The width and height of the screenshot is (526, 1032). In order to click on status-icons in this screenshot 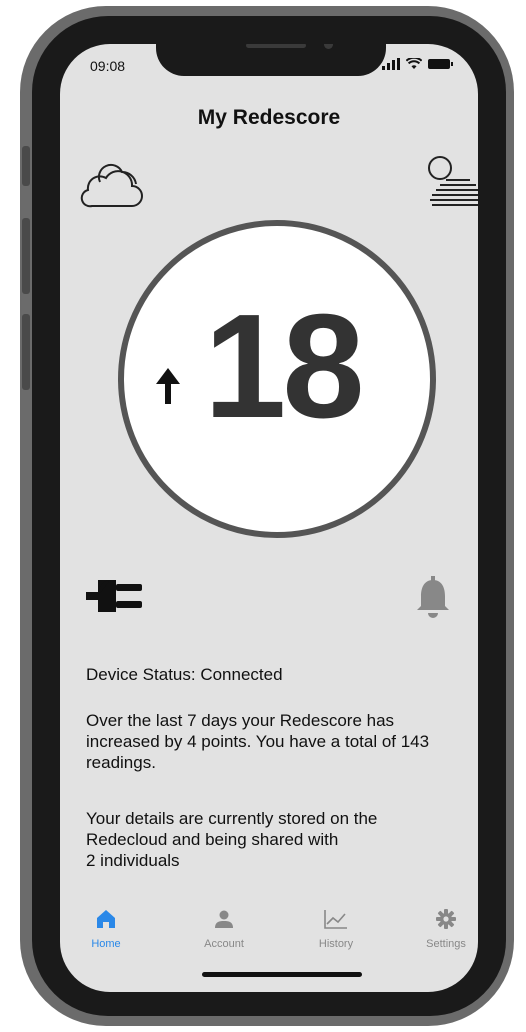, I will do `click(418, 64)`.